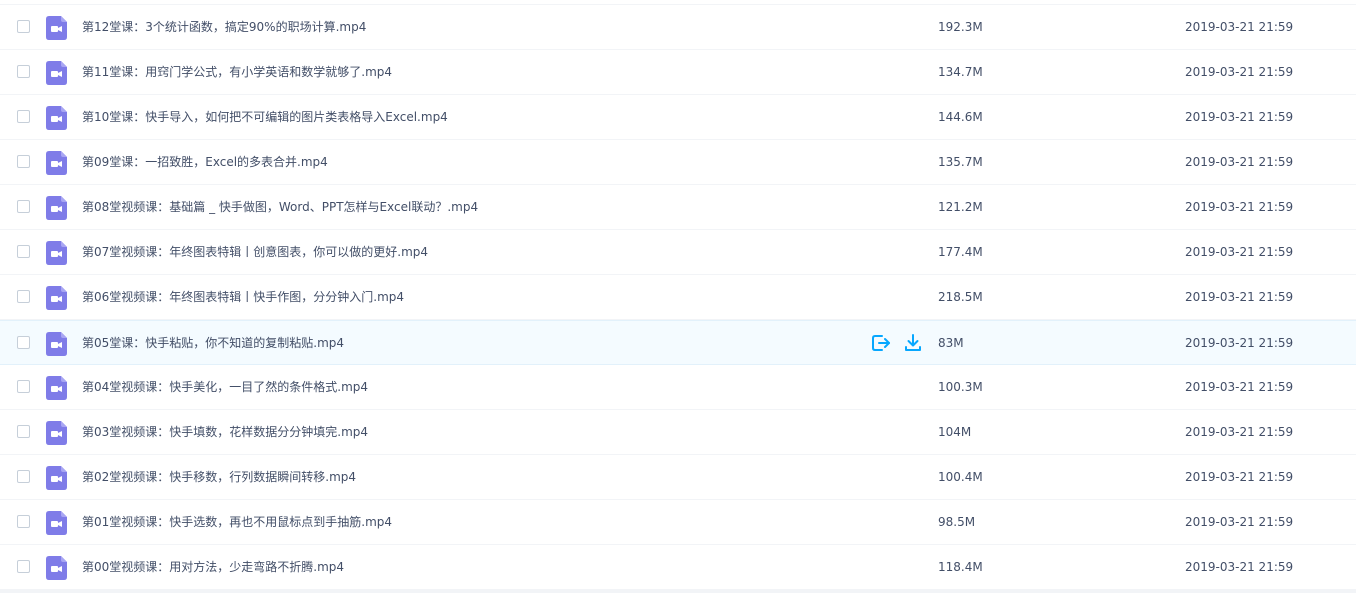 This screenshot has width=1356, height=593. What do you see at coordinates (219, 477) in the screenshot?
I see `file-name: 第02堂视频课：快手移数，行列数据瞬间转移.mp4` at bounding box center [219, 477].